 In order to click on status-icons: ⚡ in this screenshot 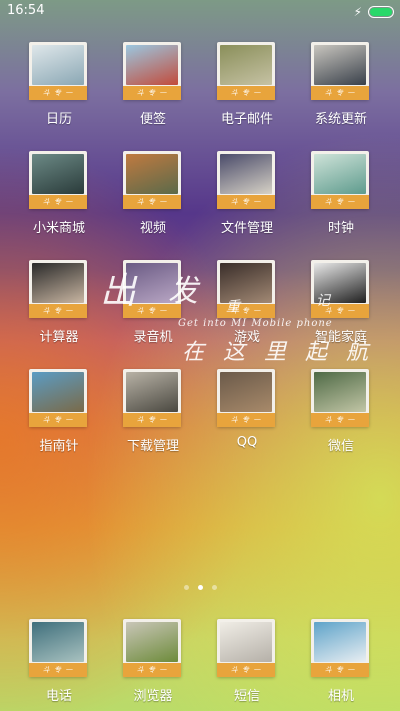, I will do `click(374, 12)`.